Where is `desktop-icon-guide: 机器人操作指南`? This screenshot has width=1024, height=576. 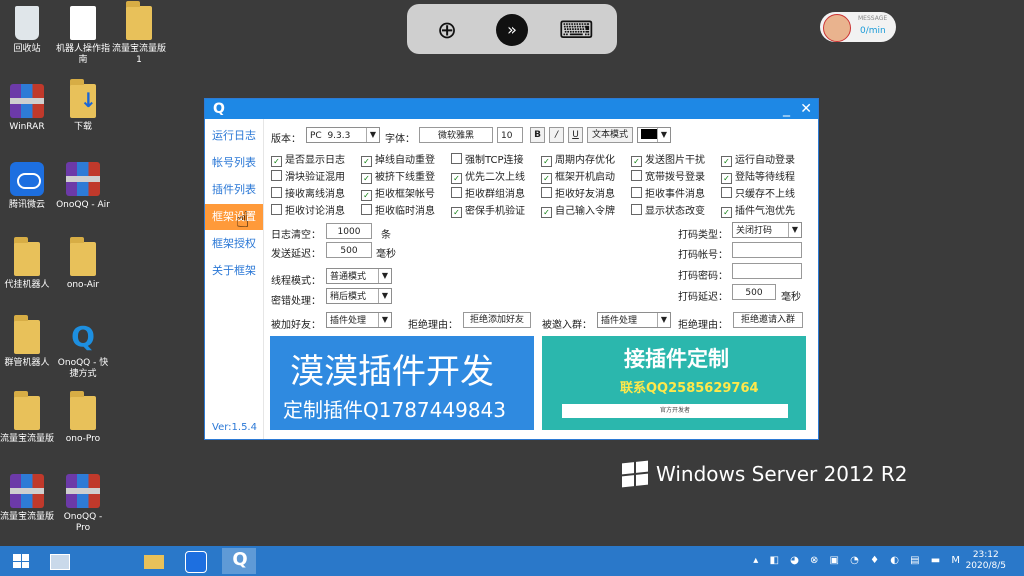 desktop-icon-guide: 机器人操作指南 is located at coordinates (83, 36).